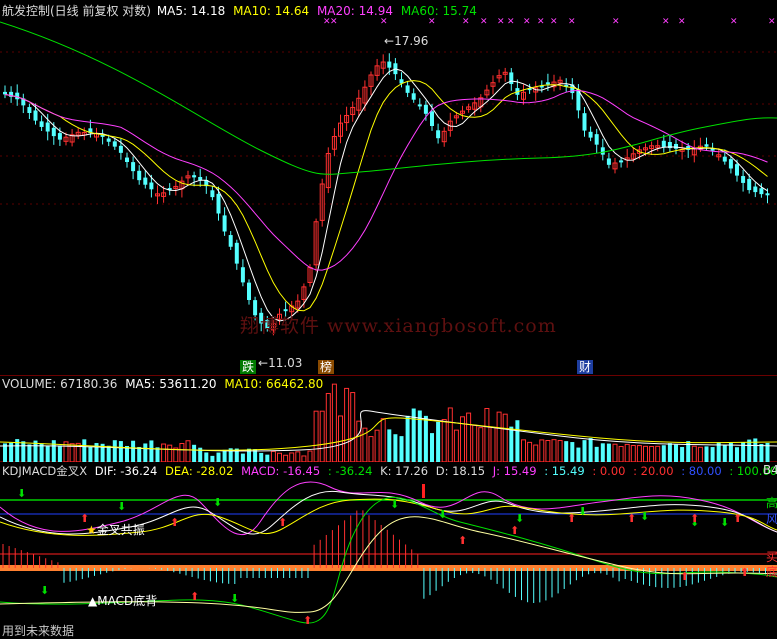  Describe the element at coordinates (326, 367) in the screenshot. I see `event-marker-list: 榜` at that location.